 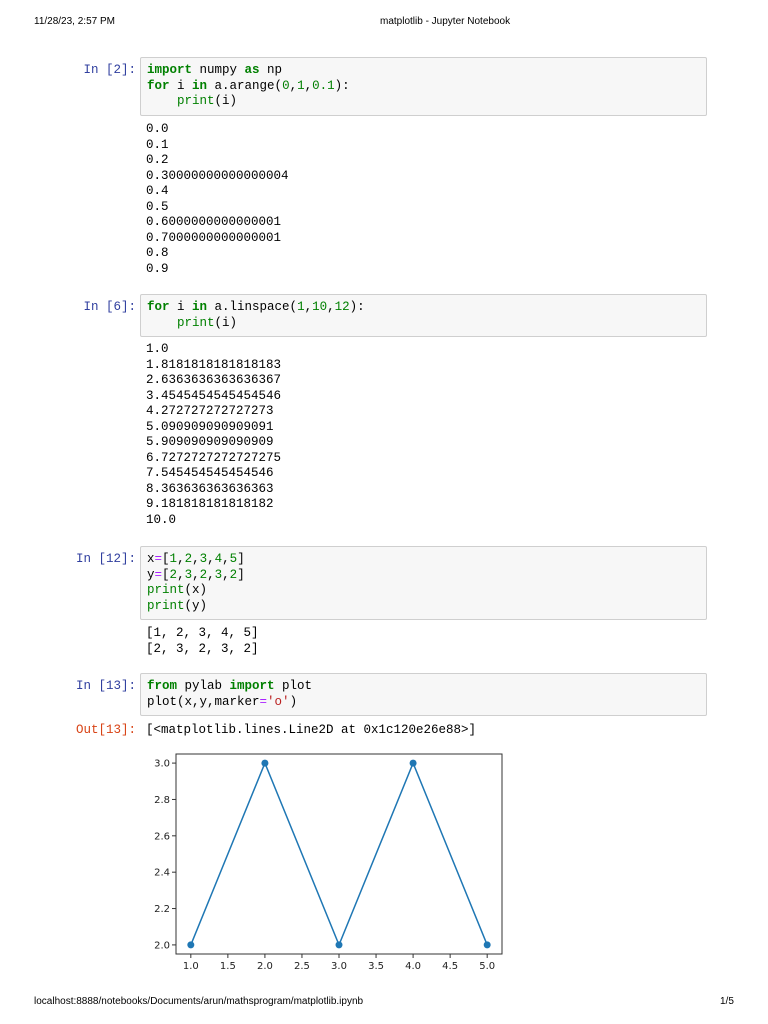 What do you see at coordinates (413, 966) in the screenshot?
I see `x-tick-label: 4.0` at bounding box center [413, 966].